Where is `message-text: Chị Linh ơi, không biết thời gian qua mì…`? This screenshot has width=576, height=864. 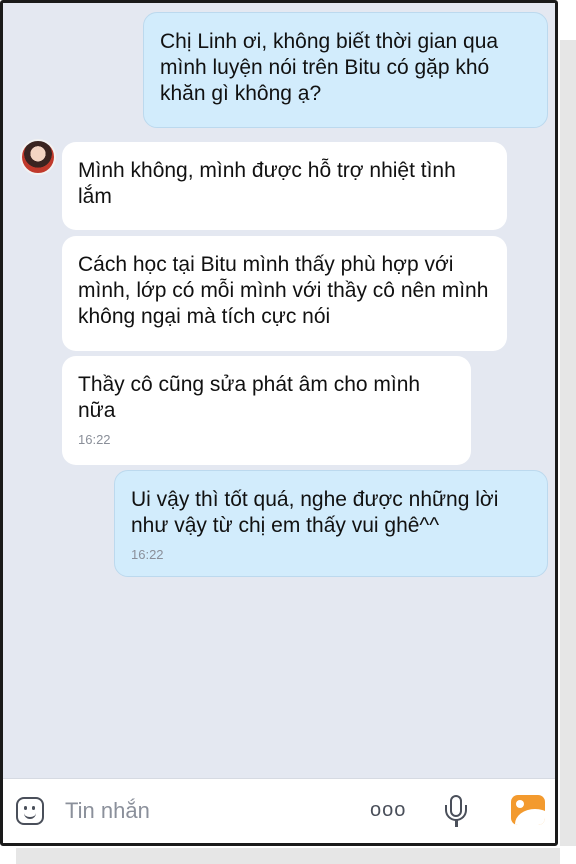
message-text: Chị Linh ơi, không biết thời gian qua mì… is located at coordinates (329, 67).